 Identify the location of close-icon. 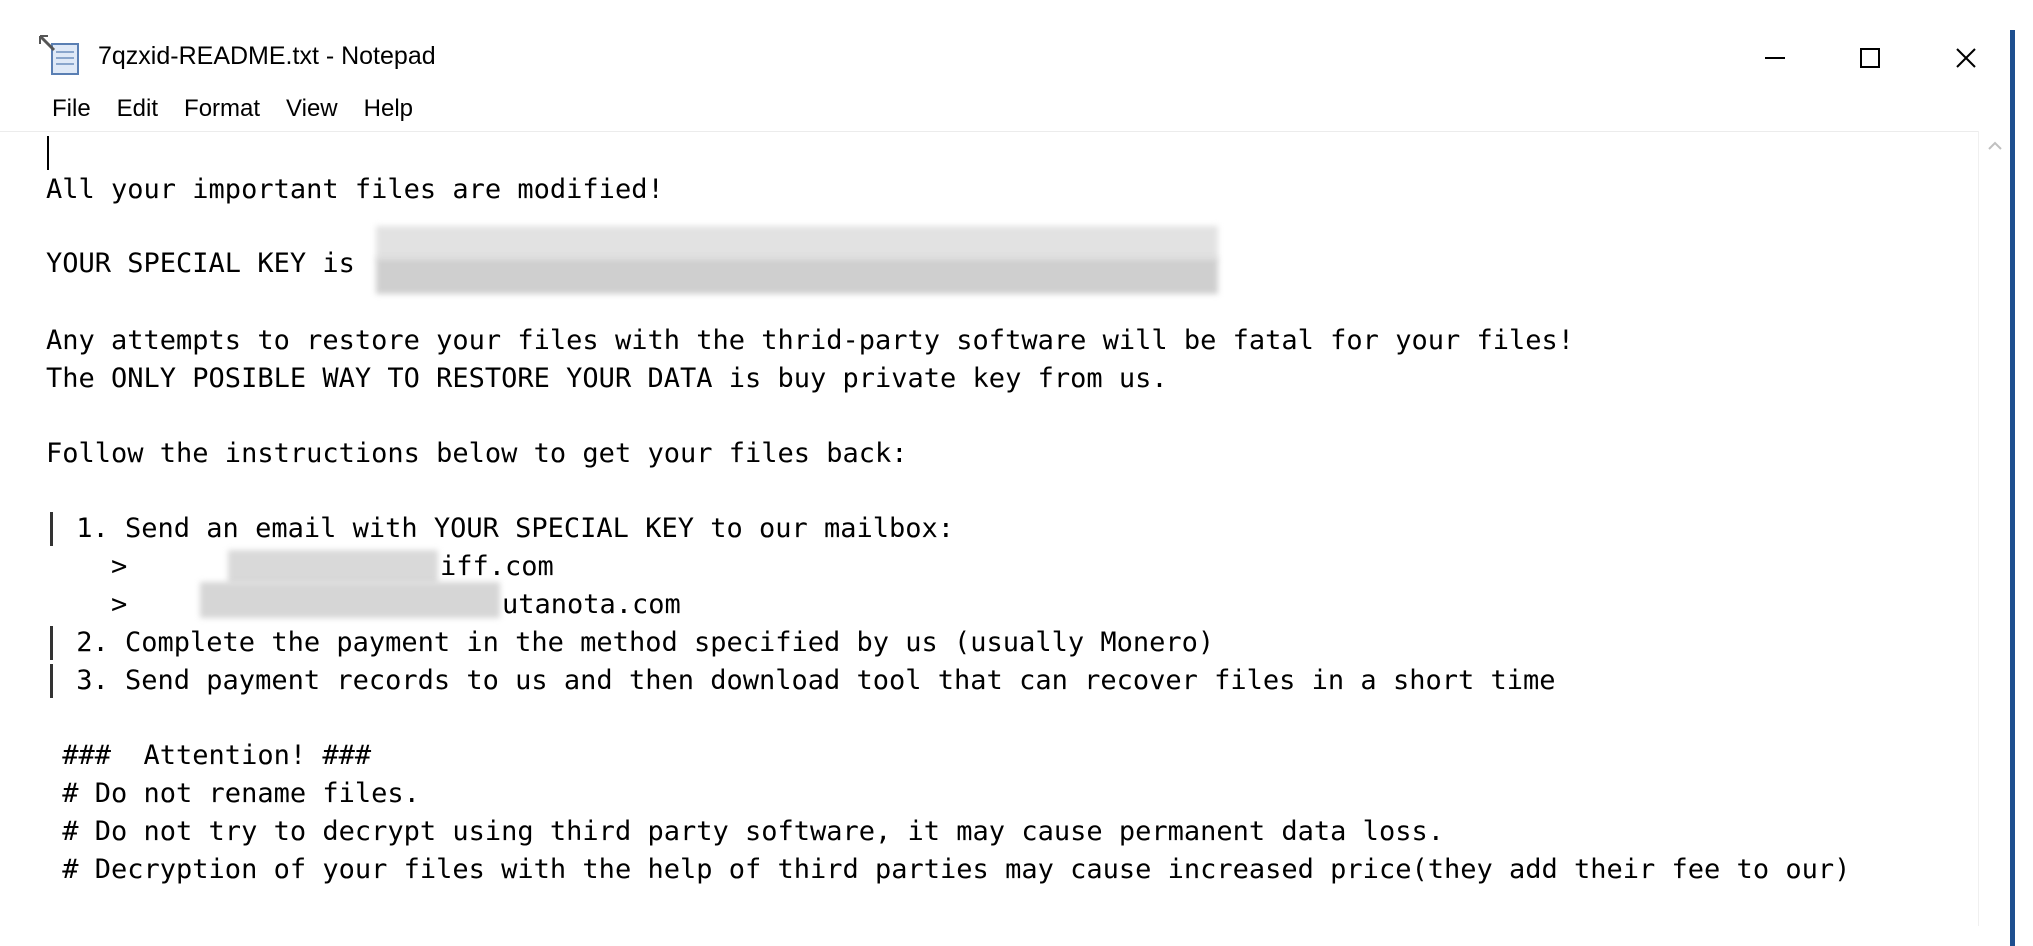
(1966, 58).